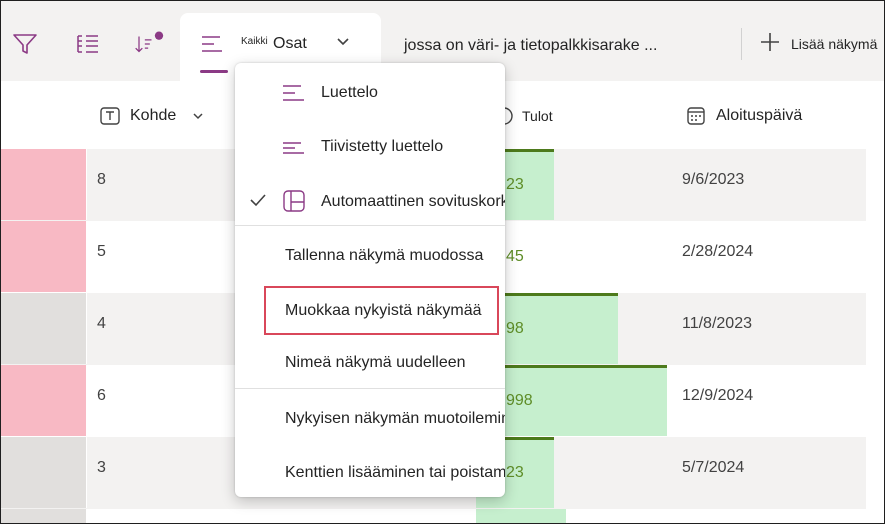 The width and height of the screenshot is (885, 524). What do you see at coordinates (384, 255) in the screenshot?
I see `menu-item-label: Tallenna näkymä muodossa` at bounding box center [384, 255].